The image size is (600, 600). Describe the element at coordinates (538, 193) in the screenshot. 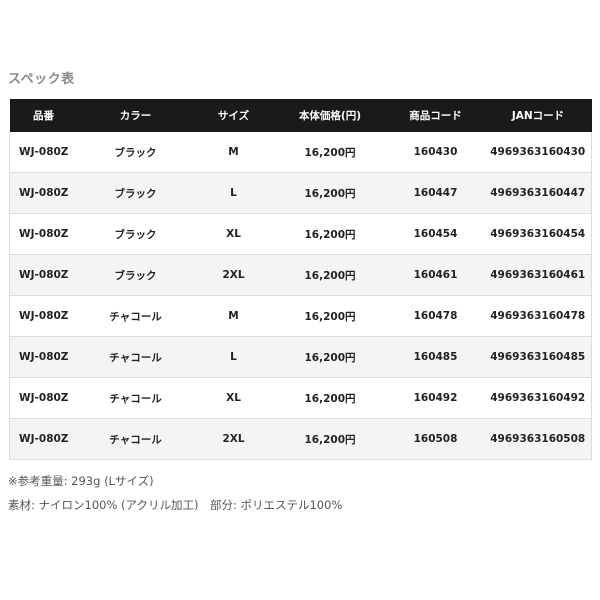

I see `cell-jan-code: 4969363160447` at that location.